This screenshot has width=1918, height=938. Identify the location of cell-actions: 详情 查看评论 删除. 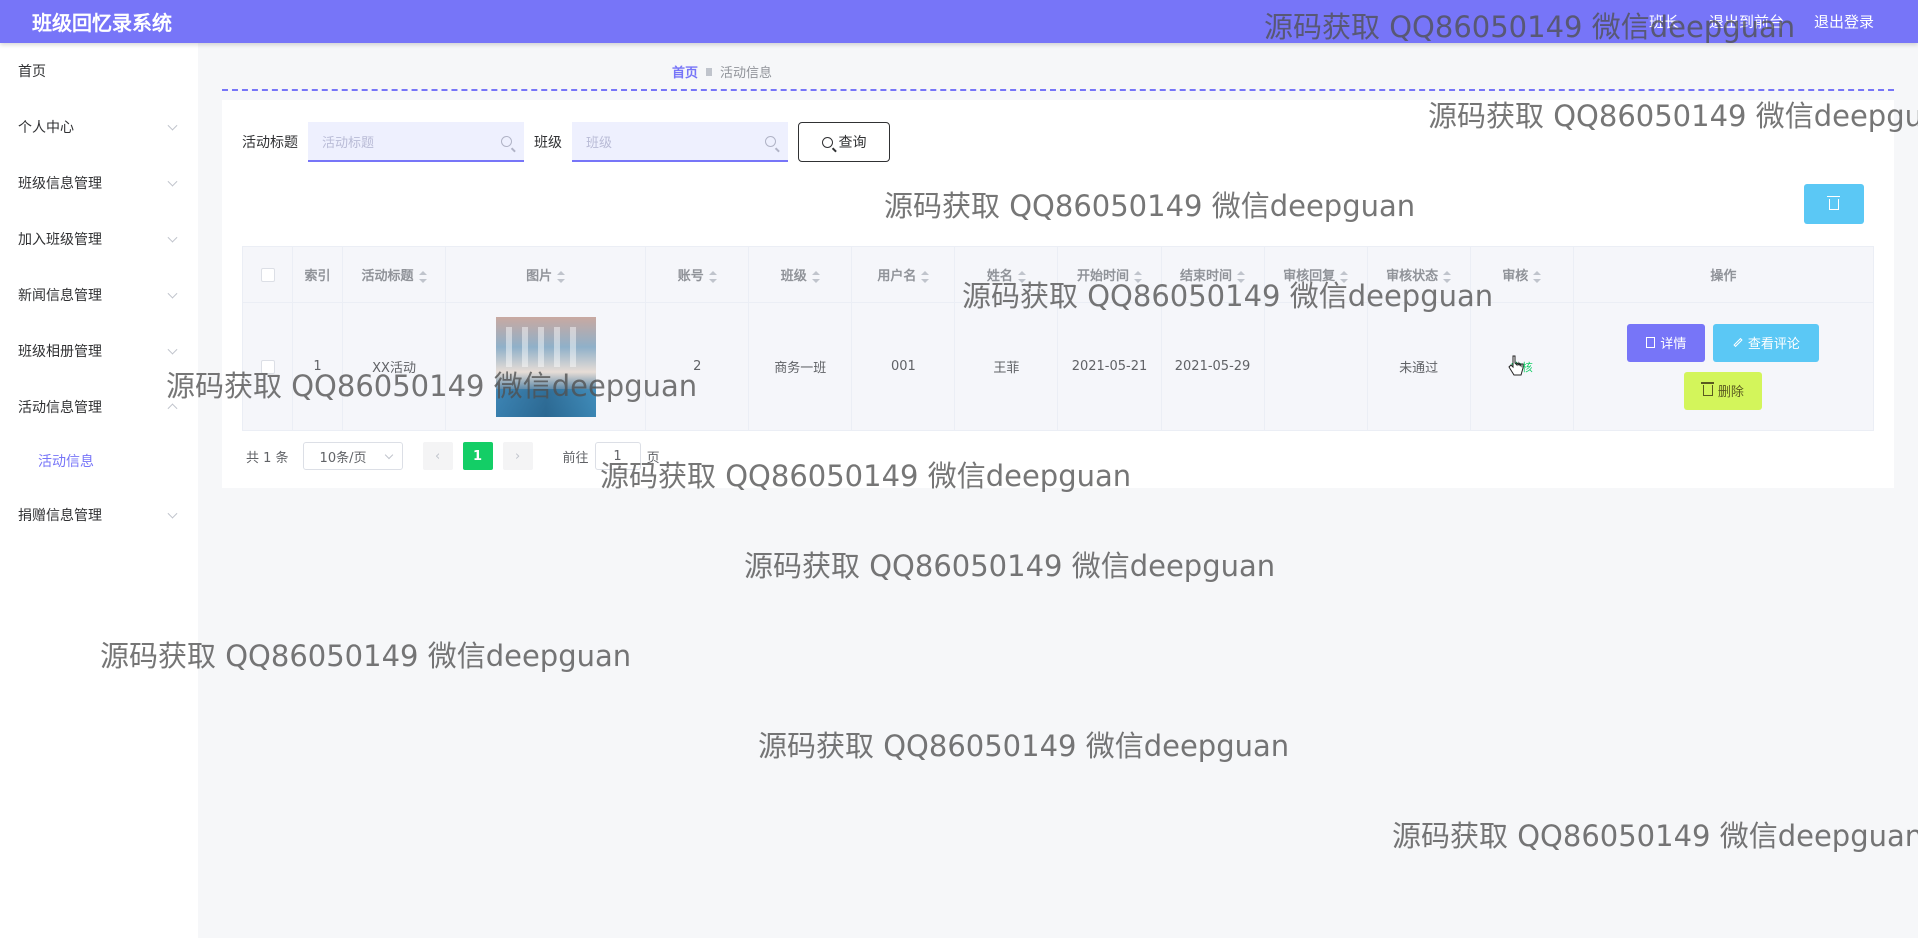
(1723, 366).